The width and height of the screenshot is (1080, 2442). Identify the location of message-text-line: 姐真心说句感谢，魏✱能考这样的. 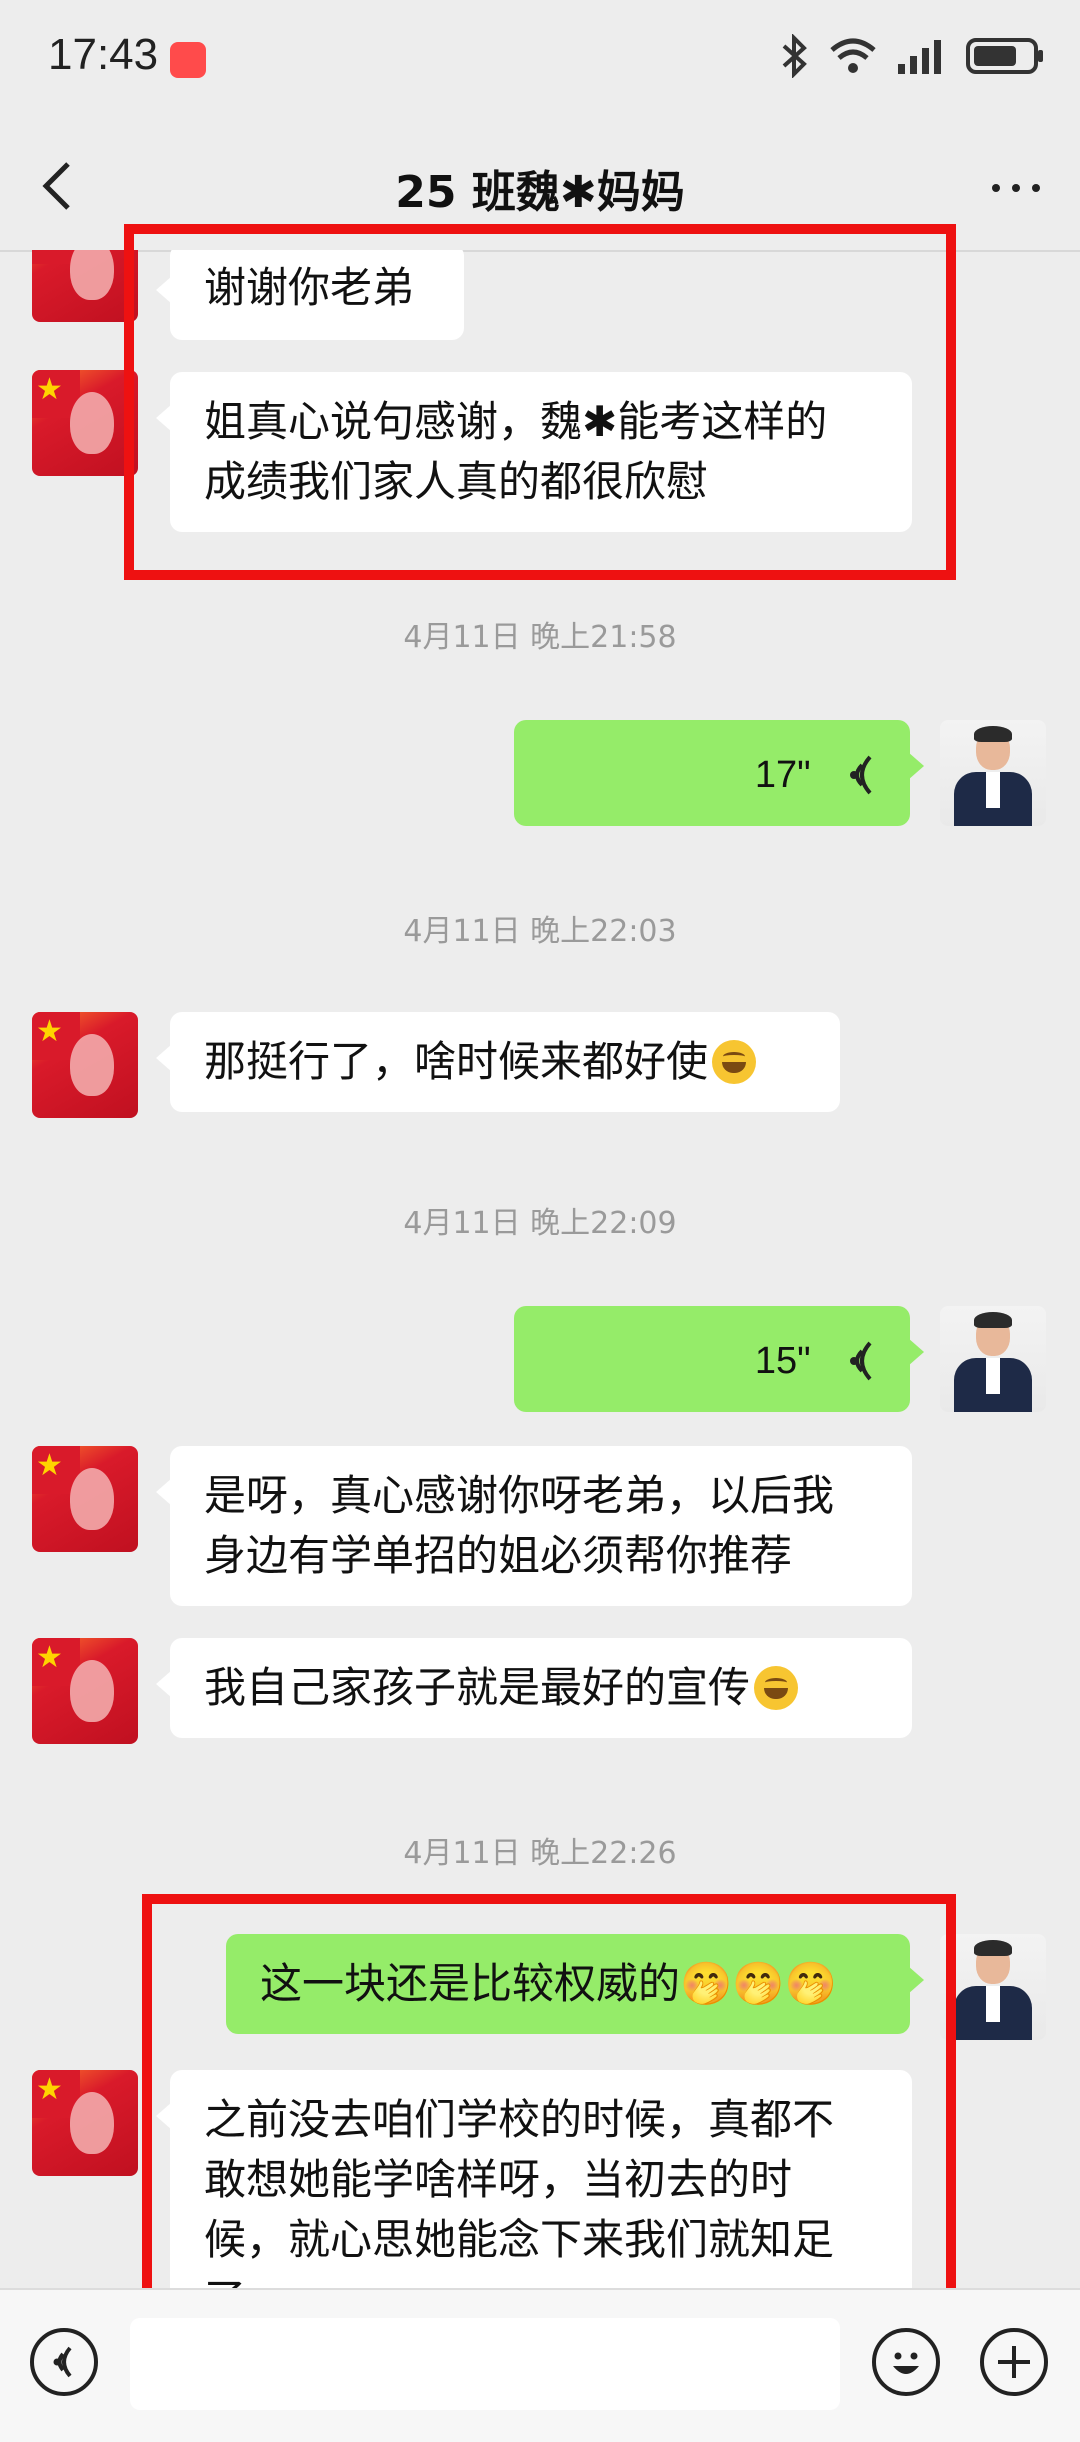
(516, 421).